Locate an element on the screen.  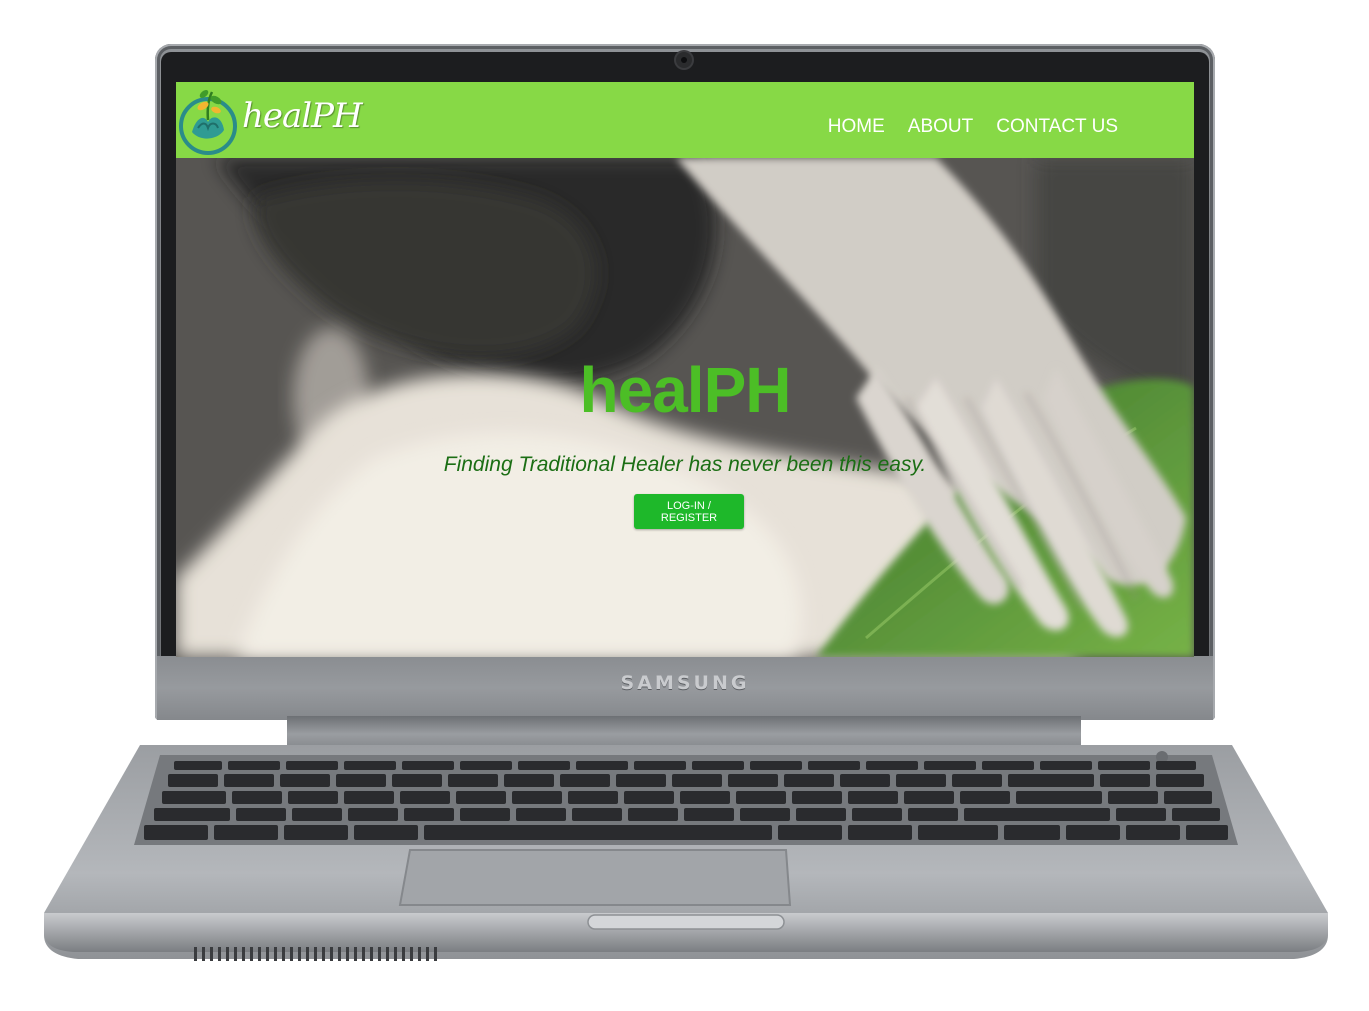
login-register-button: LOG-IN / REGISTER is located at coordinates (689, 511).